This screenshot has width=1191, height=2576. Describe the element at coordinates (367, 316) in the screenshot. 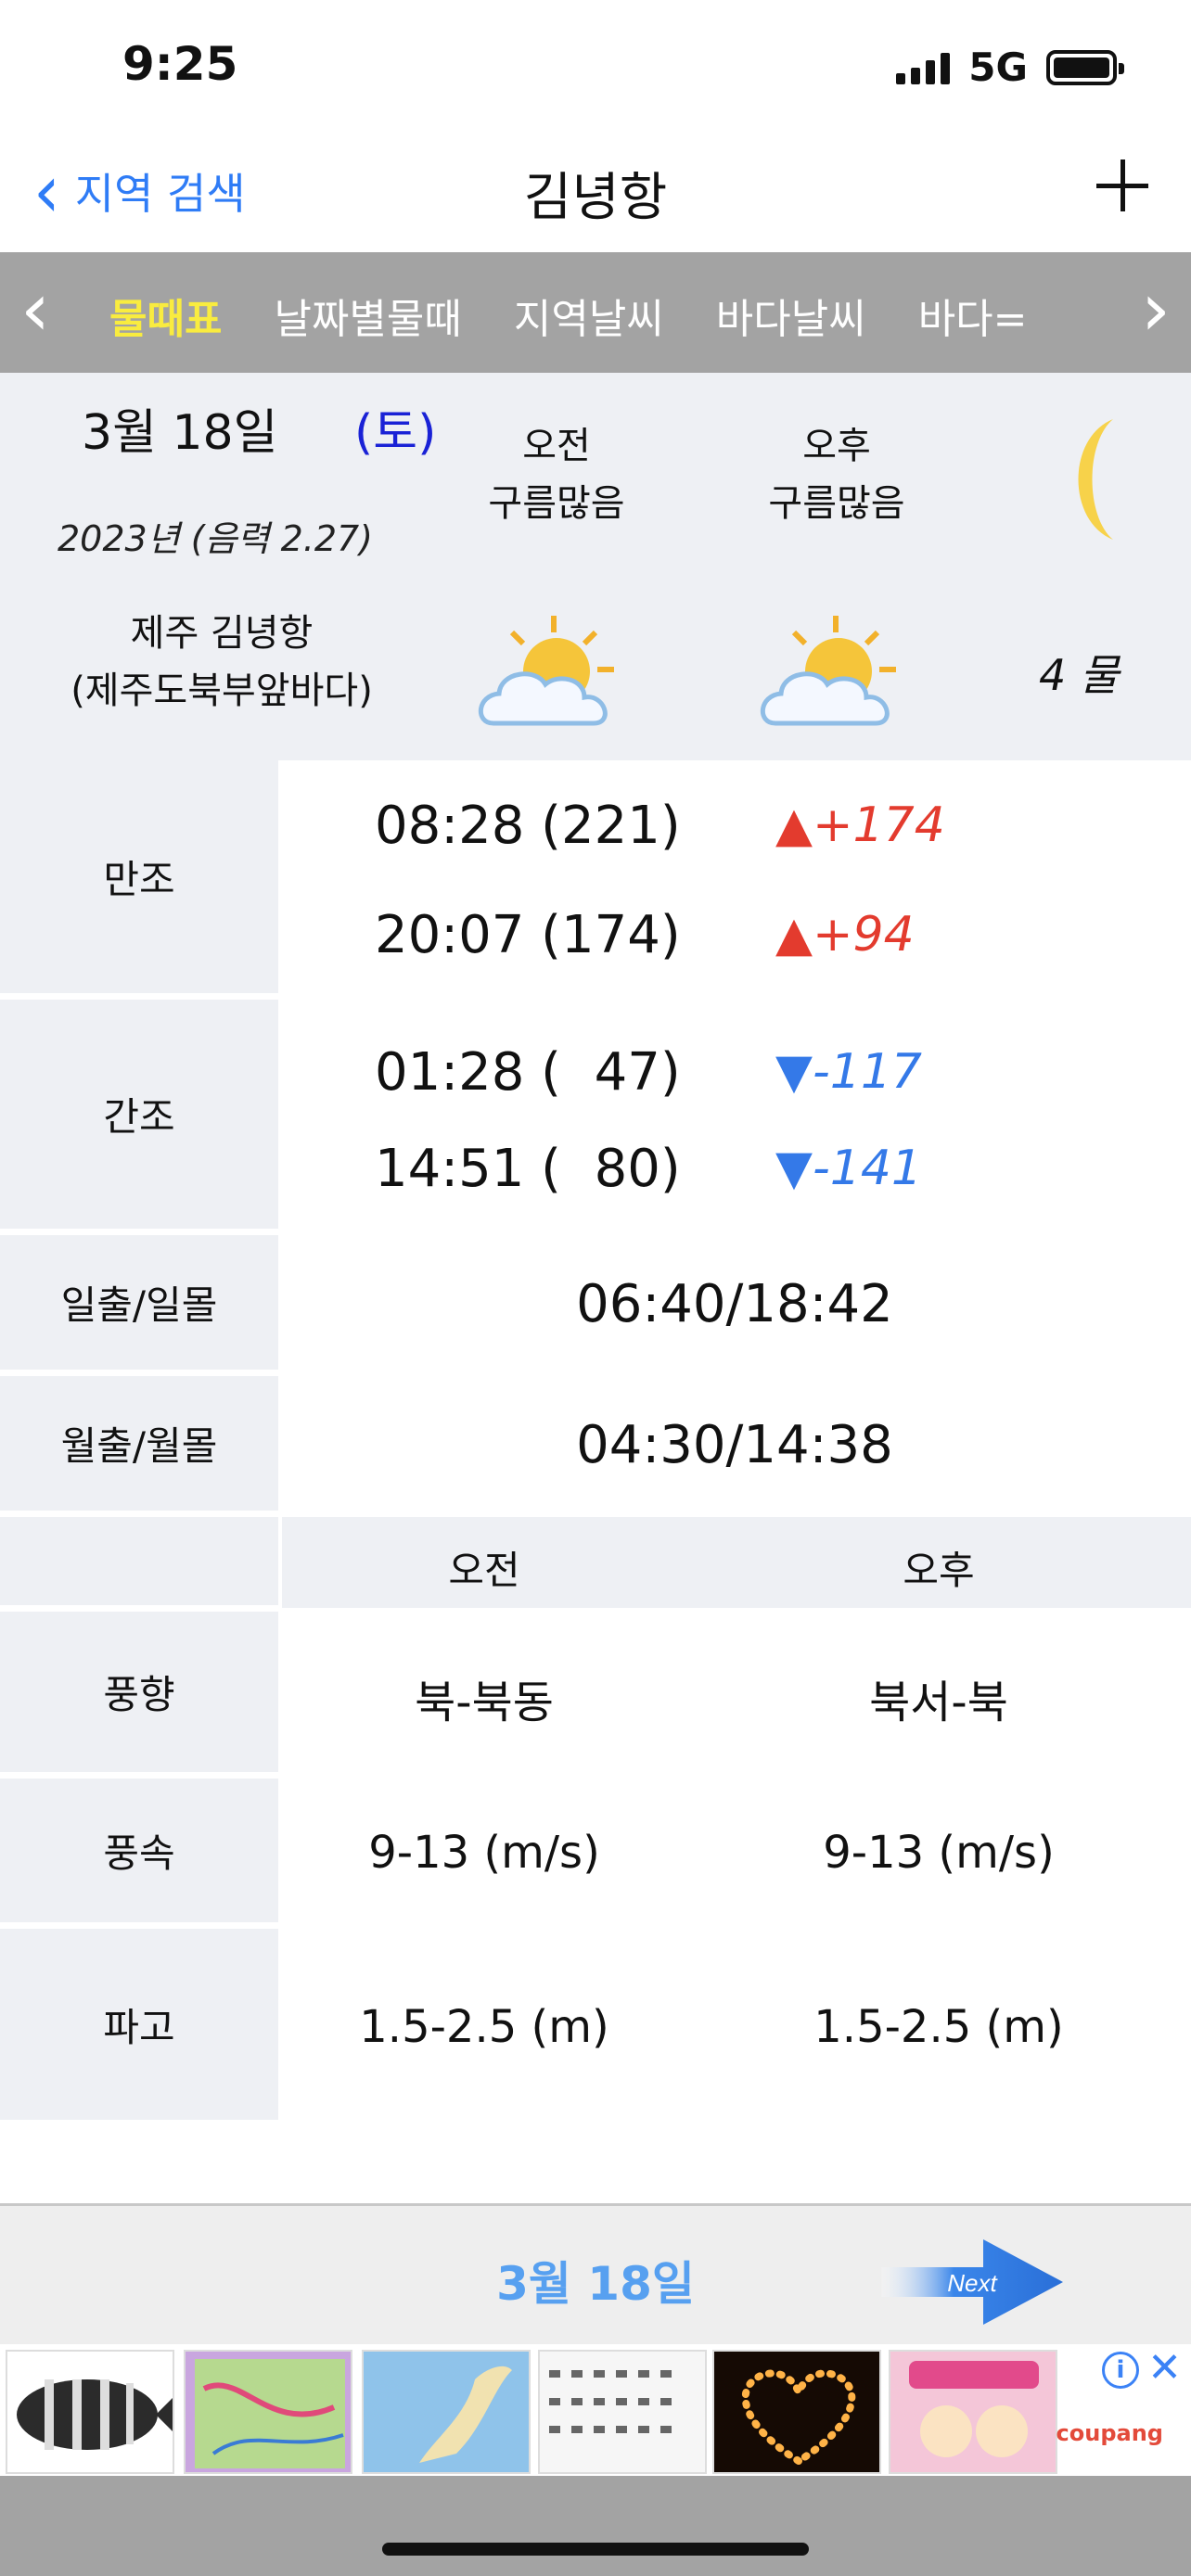

I see `tab-daily-tide: 날짜별물때` at that location.